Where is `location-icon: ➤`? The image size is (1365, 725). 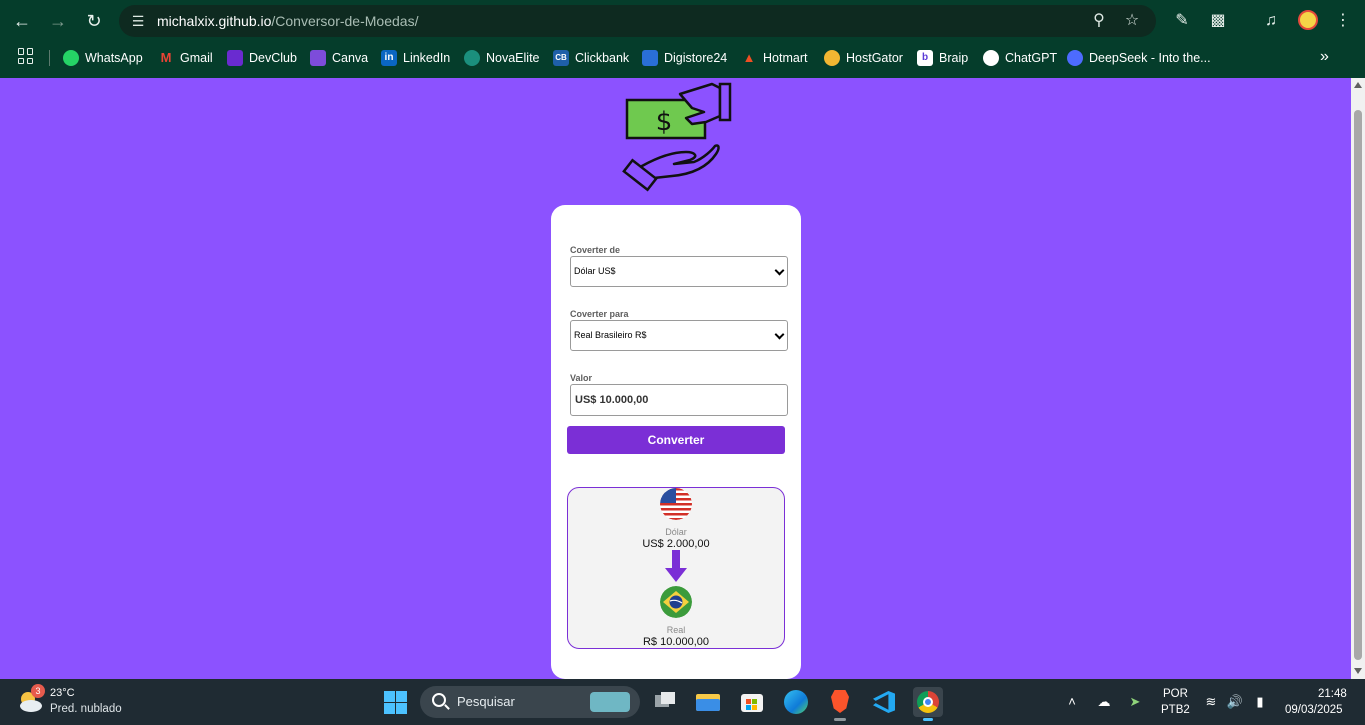
location-icon: ➤ is located at coordinates (1135, 702).